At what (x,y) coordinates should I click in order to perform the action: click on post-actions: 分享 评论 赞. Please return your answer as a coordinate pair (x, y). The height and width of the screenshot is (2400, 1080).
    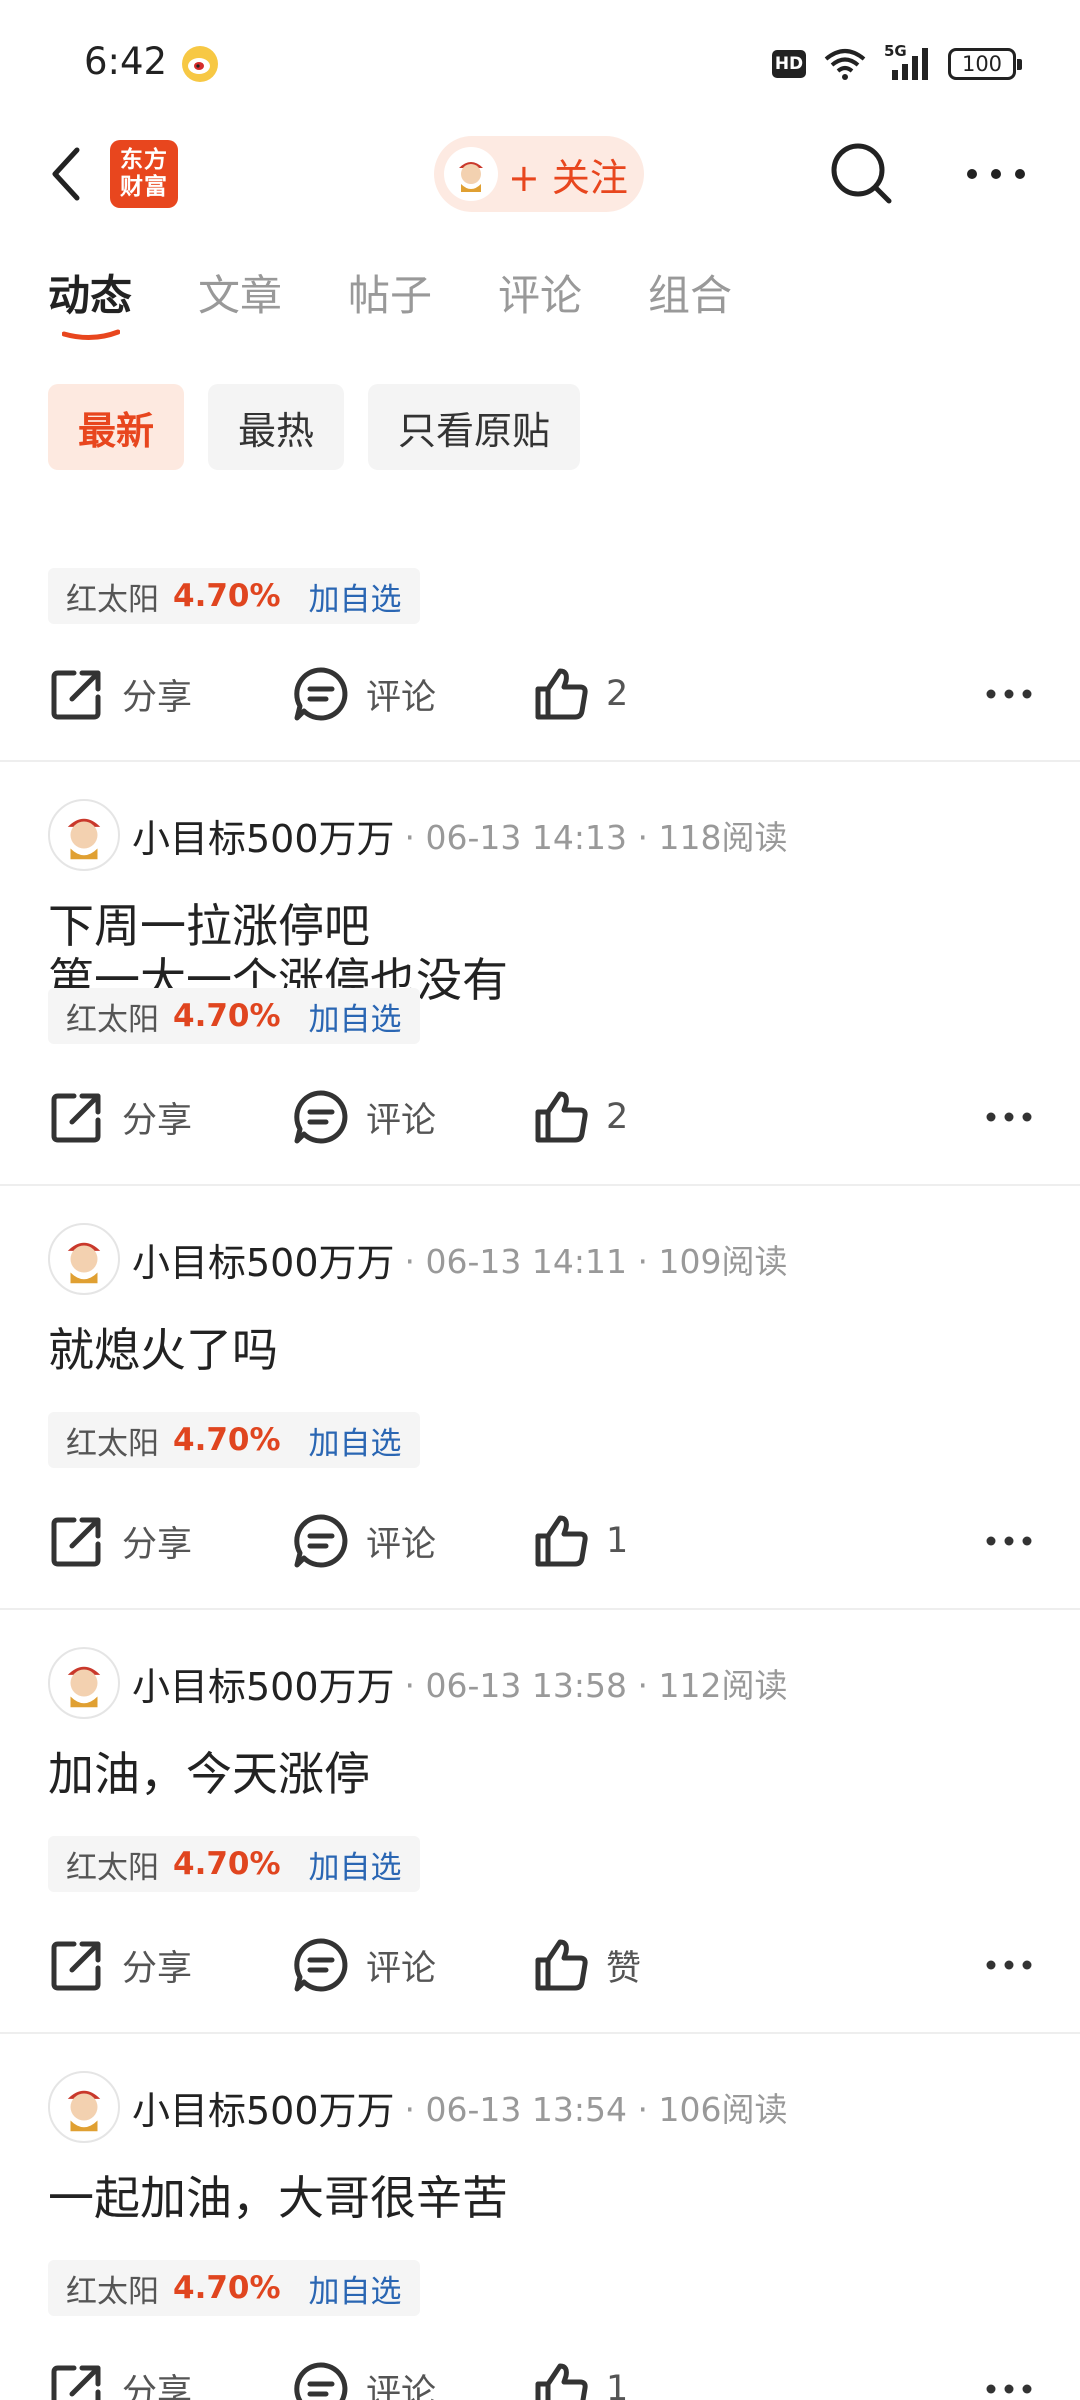
    Looking at the image, I should click on (540, 1965).